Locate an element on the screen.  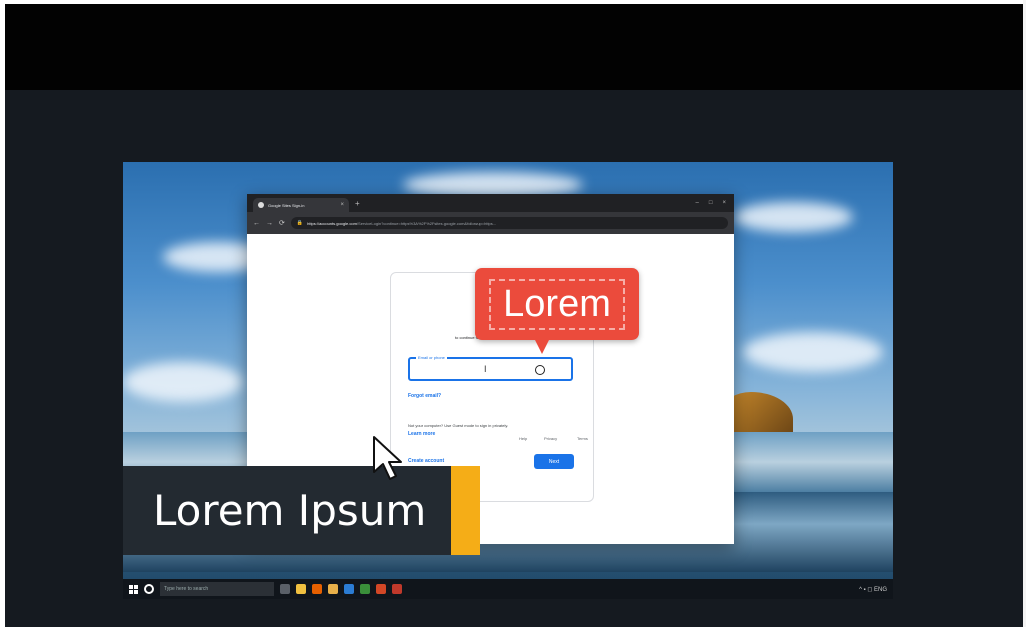
maximize-button: □ is located at coordinates (711, 203).